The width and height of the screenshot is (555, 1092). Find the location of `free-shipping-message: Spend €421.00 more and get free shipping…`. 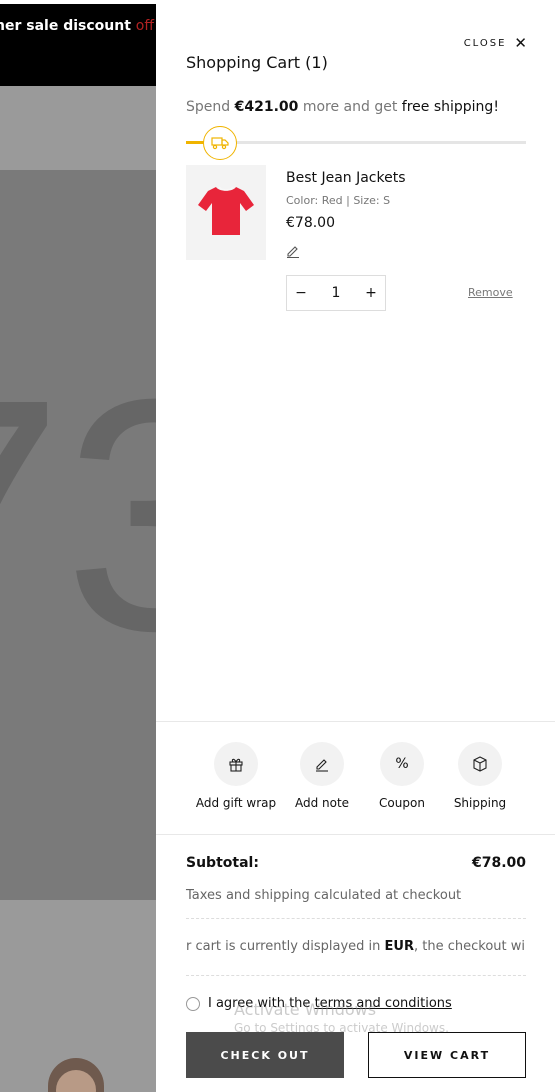

free-shipping-message: Spend €421.00 more and get free shipping… is located at coordinates (342, 107).